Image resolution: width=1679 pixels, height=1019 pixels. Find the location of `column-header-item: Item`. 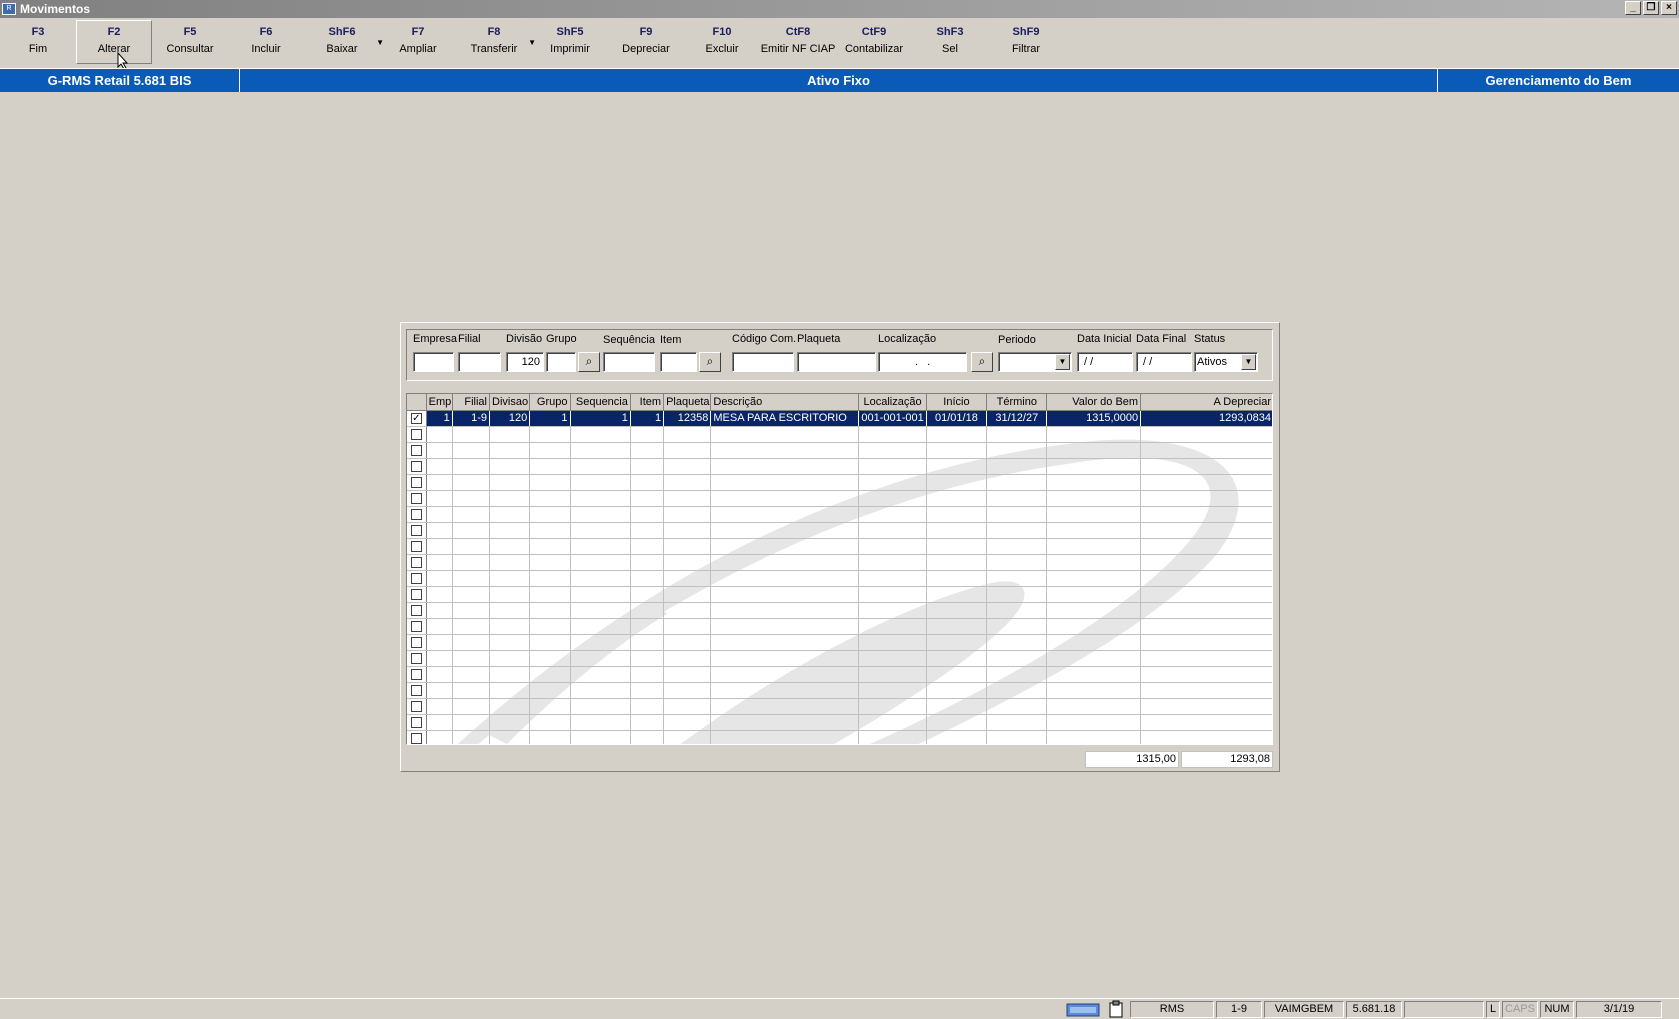

column-header-item: Item is located at coordinates (647, 402).